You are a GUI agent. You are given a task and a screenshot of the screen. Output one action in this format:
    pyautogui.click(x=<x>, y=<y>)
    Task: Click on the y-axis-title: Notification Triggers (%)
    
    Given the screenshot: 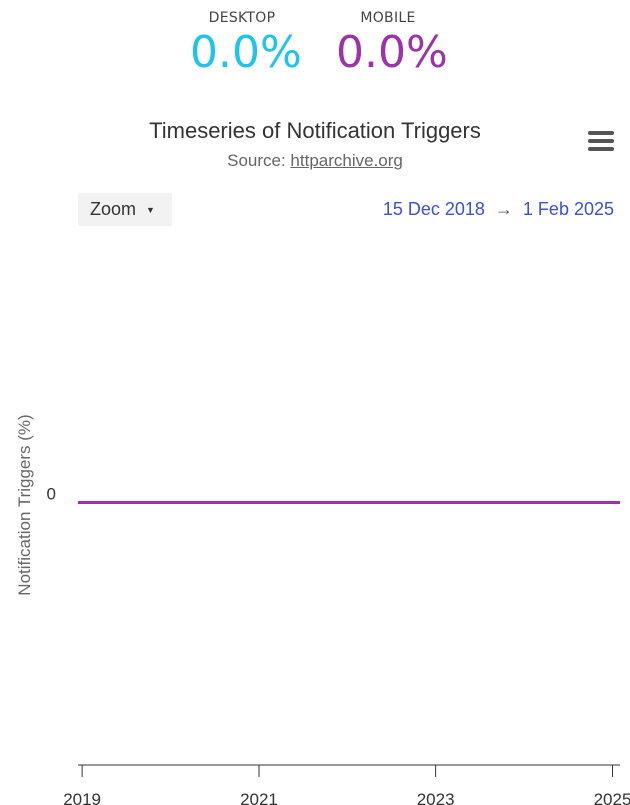 What is the action you would take?
    pyautogui.click(x=24, y=504)
    